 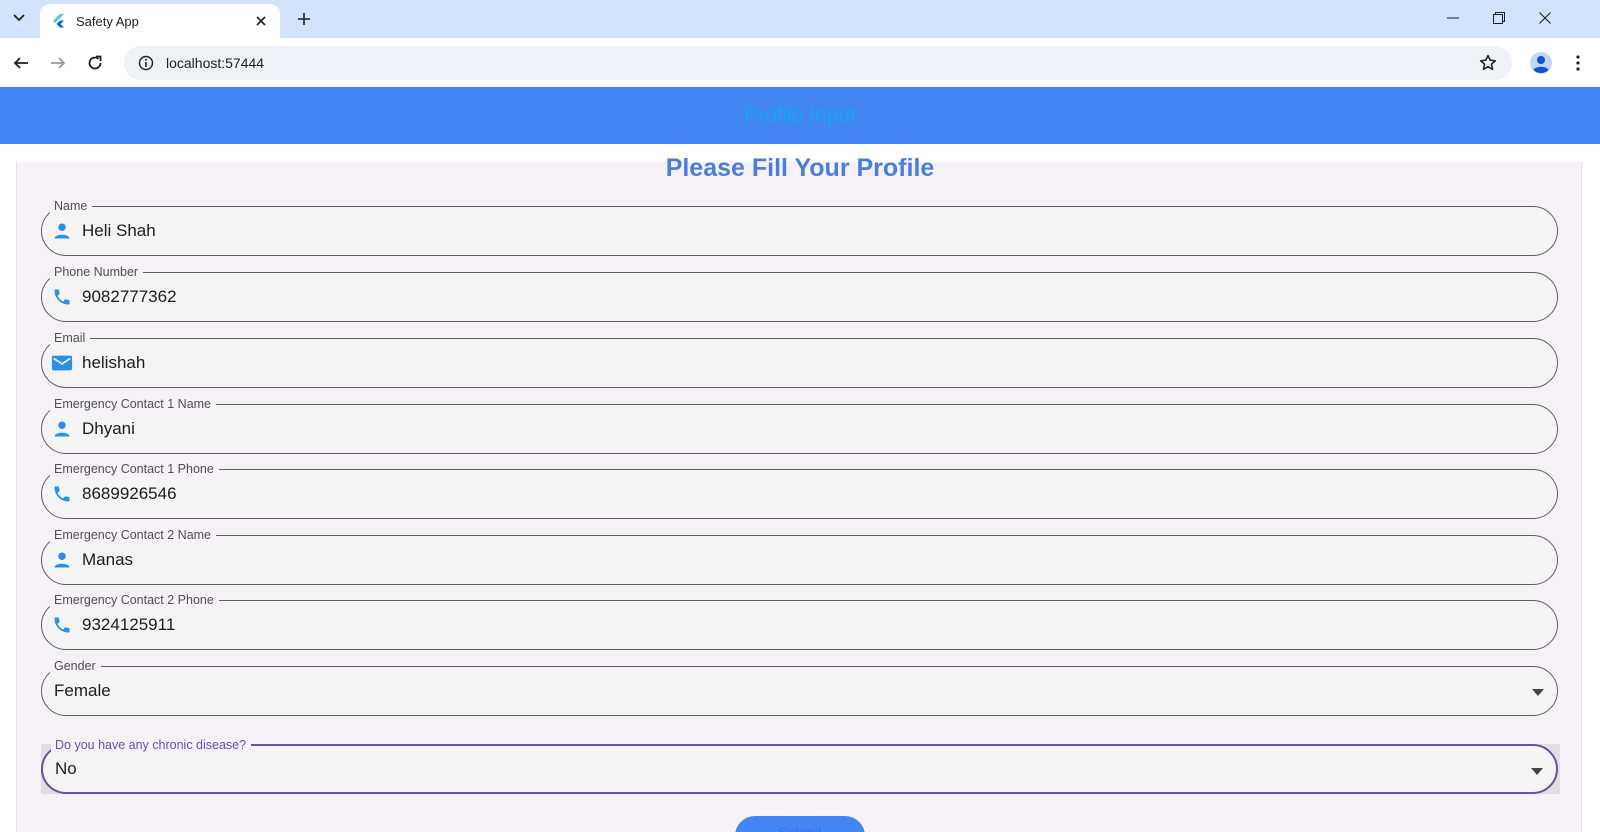 What do you see at coordinates (800, 168) in the screenshot?
I see `form-heading: Please Fill Your Profile` at bounding box center [800, 168].